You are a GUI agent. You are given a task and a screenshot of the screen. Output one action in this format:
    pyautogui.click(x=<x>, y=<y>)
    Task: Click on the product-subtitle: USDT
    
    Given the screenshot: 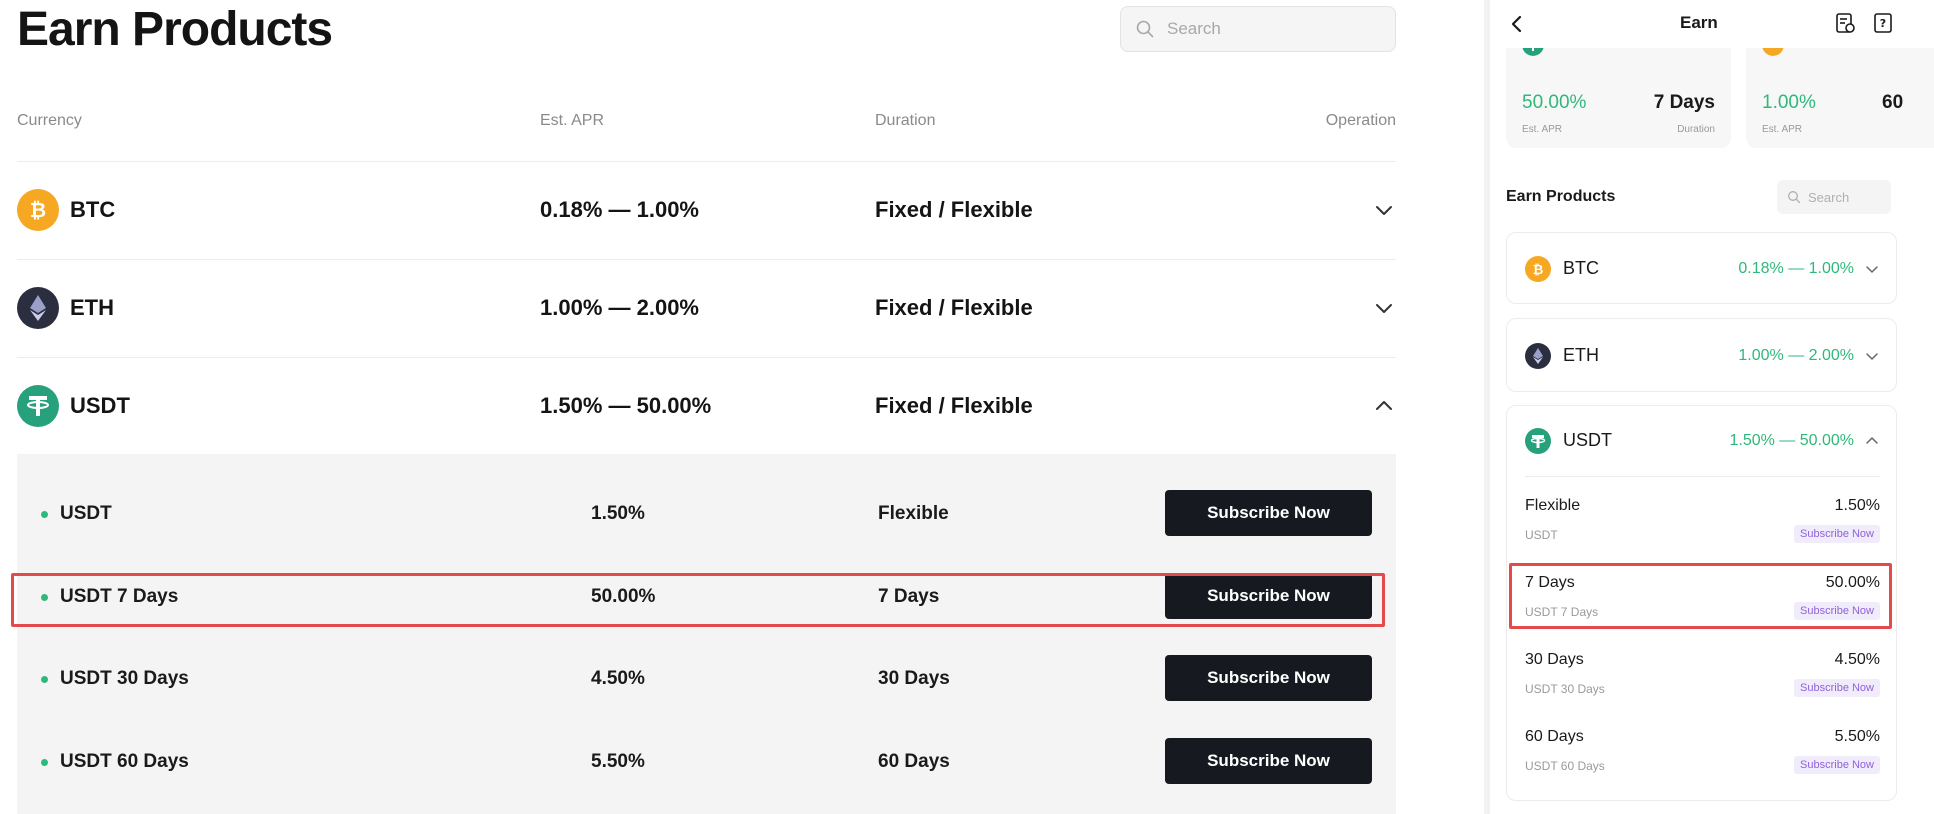 What is the action you would take?
    pyautogui.click(x=1541, y=535)
    